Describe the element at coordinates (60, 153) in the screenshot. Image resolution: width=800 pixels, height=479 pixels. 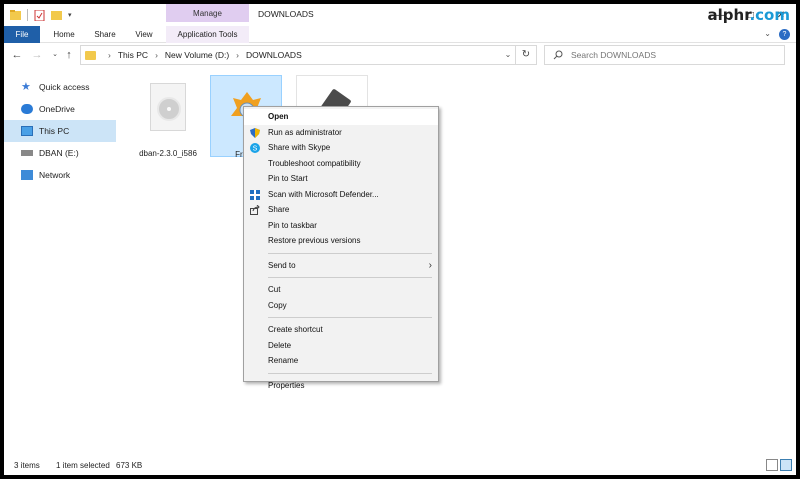
I see `sidebar-item-dban: DBAN (E:)` at that location.